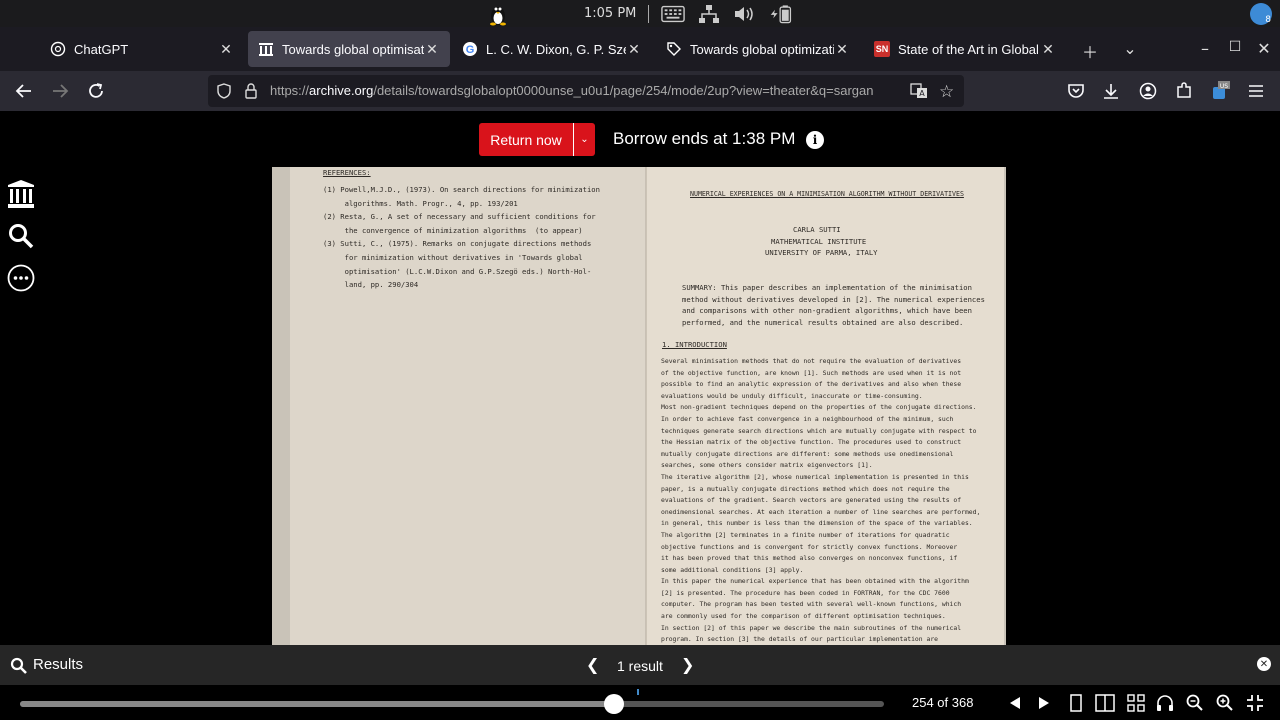 The image size is (1280, 720). I want to click on page-slider, so click(452, 704).